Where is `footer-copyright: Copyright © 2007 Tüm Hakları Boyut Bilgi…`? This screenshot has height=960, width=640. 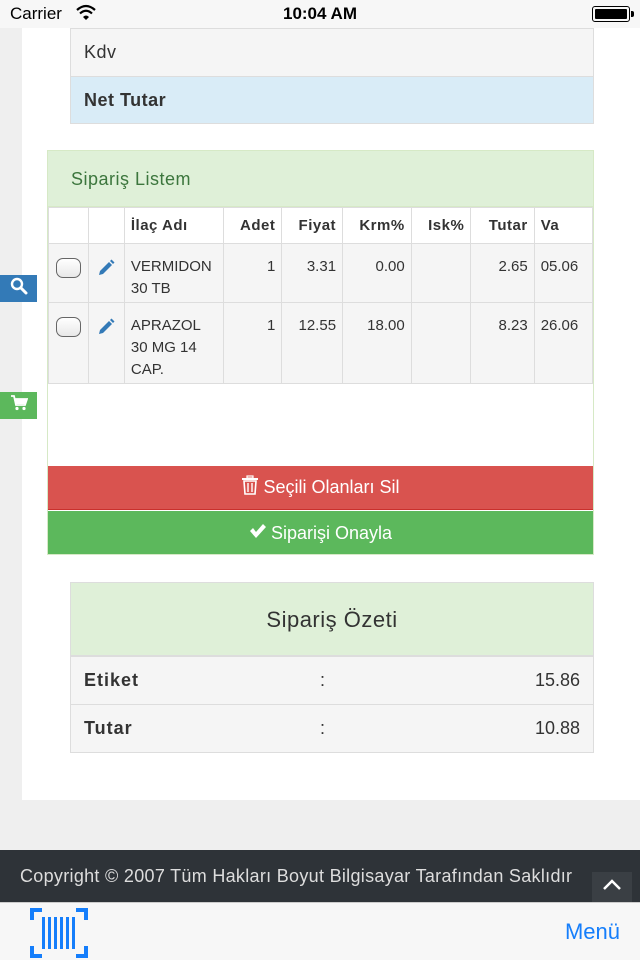
footer-copyright: Copyright © 2007 Tüm Hakları Boyut Bilgi… is located at coordinates (320, 876).